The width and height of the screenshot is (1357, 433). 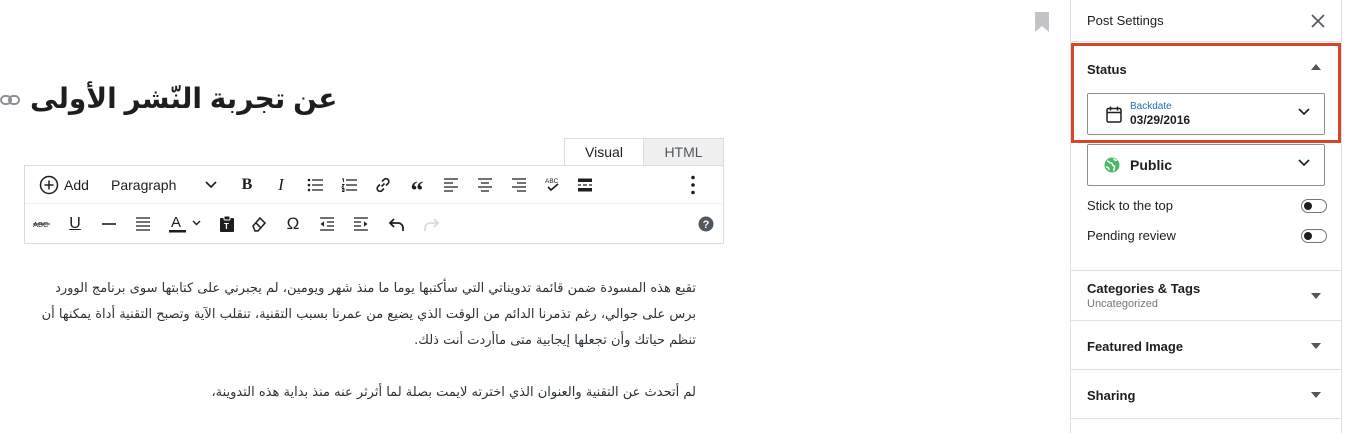 What do you see at coordinates (327, 224) in the screenshot?
I see `outdent-icon` at bounding box center [327, 224].